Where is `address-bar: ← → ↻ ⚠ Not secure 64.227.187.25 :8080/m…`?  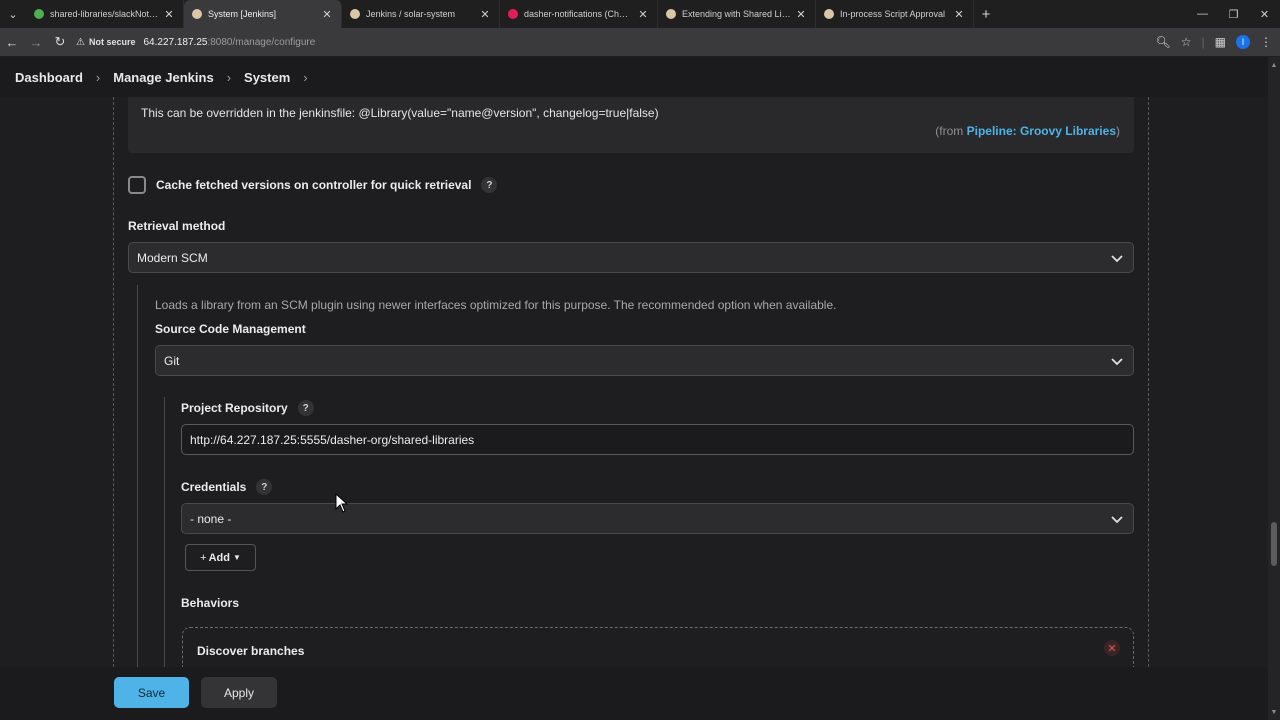 address-bar: ← → ↻ ⚠ Not secure 64.227.187.25 :8080/m… is located at coordinates (640, 42).